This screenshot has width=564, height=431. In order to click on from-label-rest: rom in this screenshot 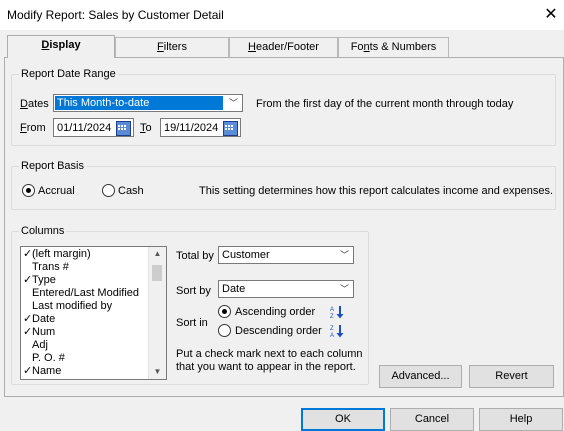, I will do `click(36, 128)`.